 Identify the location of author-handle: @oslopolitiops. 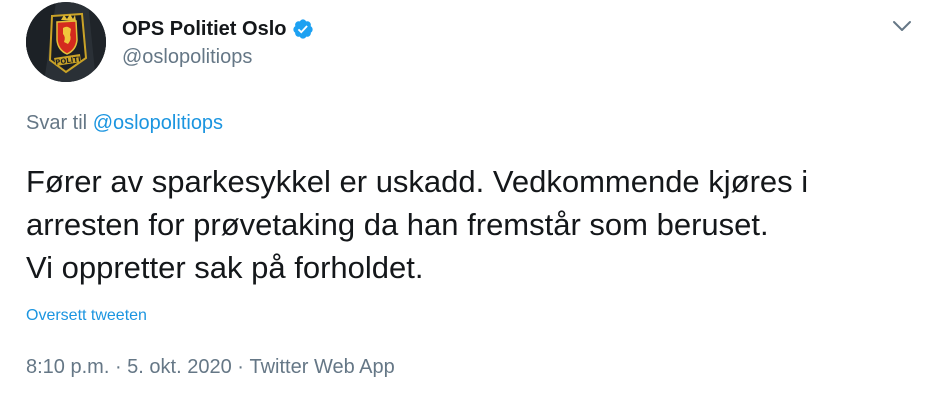
(187, 57).